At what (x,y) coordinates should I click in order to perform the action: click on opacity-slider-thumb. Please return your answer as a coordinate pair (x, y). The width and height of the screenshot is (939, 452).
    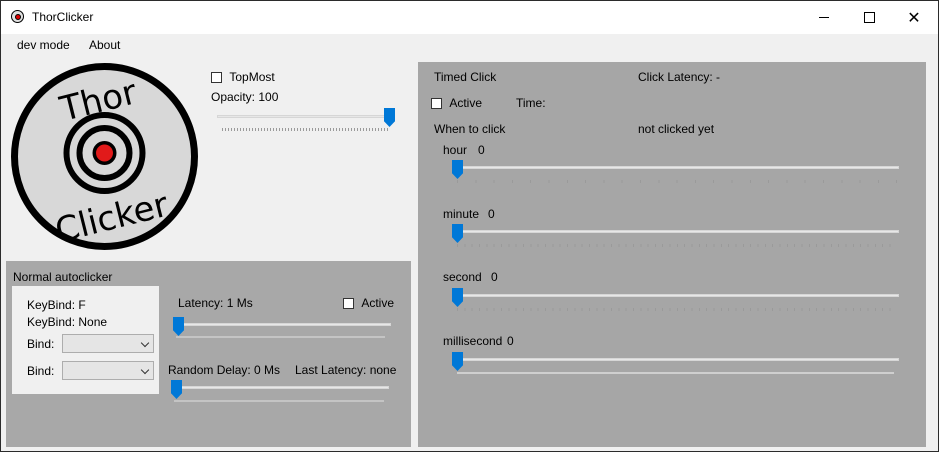
    Looking at the image, I should click on (389, 117).